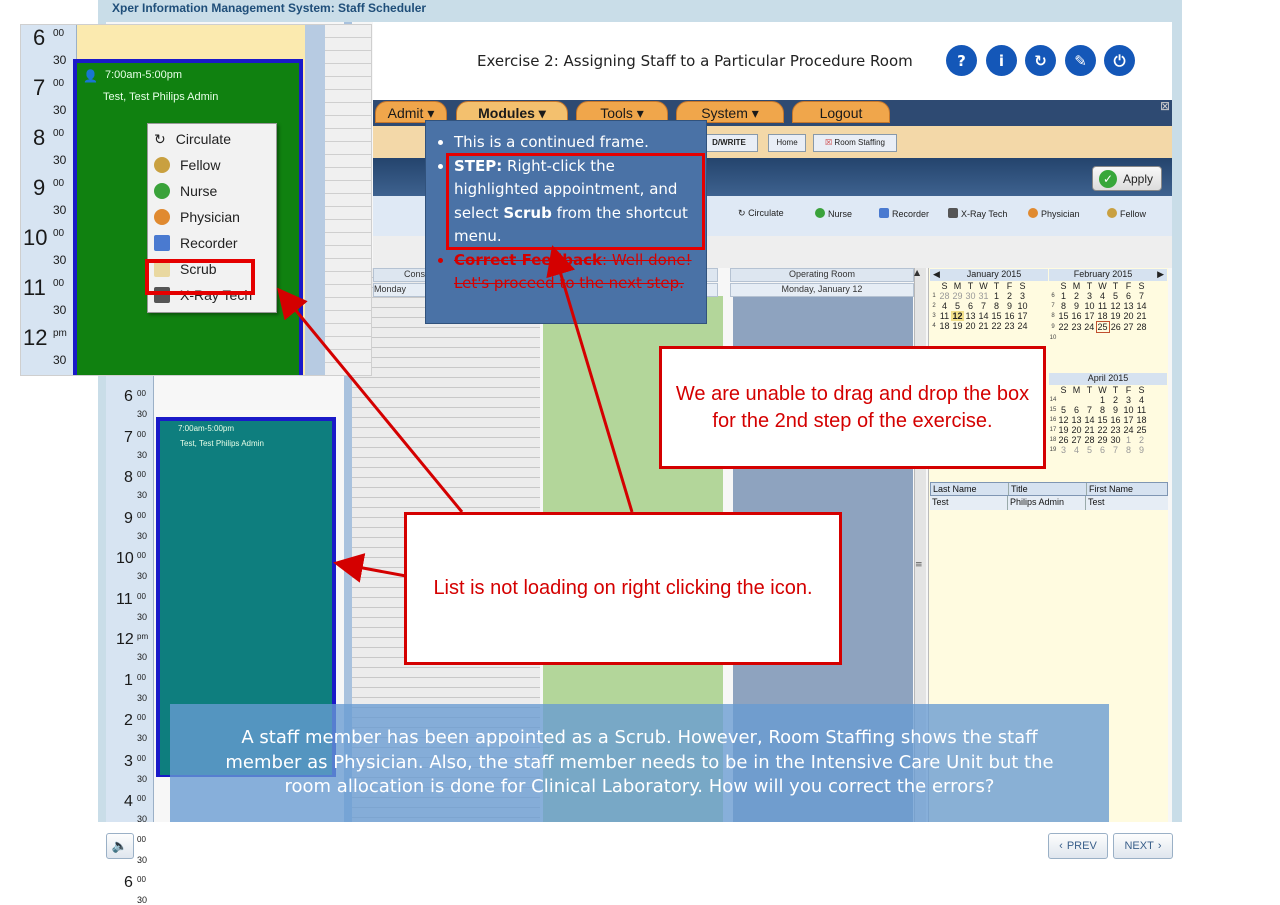 The height and width of the screenshot is (905, 1280). I want to click on prev-button: ‹ PREV, so click(1078, 846).